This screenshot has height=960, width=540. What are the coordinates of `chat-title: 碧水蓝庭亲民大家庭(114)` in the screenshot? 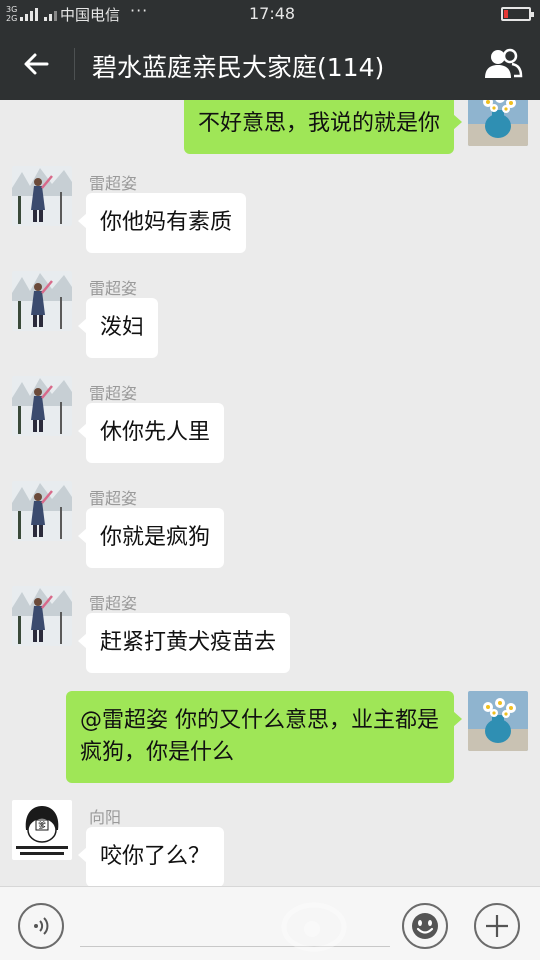 It's located at (238, 67).